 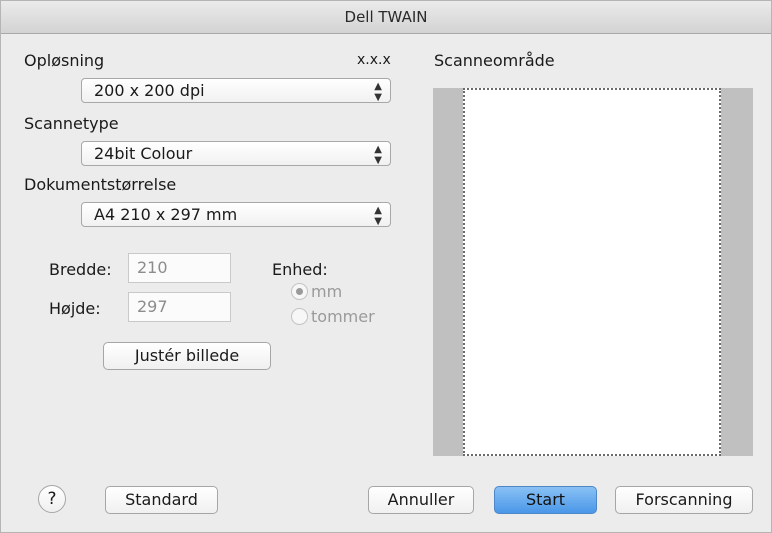 I want to click on window-title: Dell TWAIN, so click(x=386, y=17).